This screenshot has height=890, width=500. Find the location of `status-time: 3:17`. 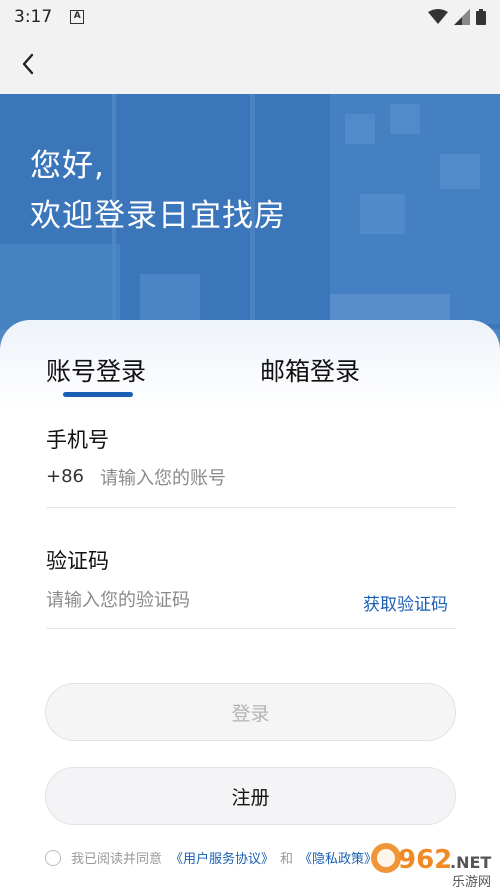

status-time: 3:17 is located at coordinates (33, 17).